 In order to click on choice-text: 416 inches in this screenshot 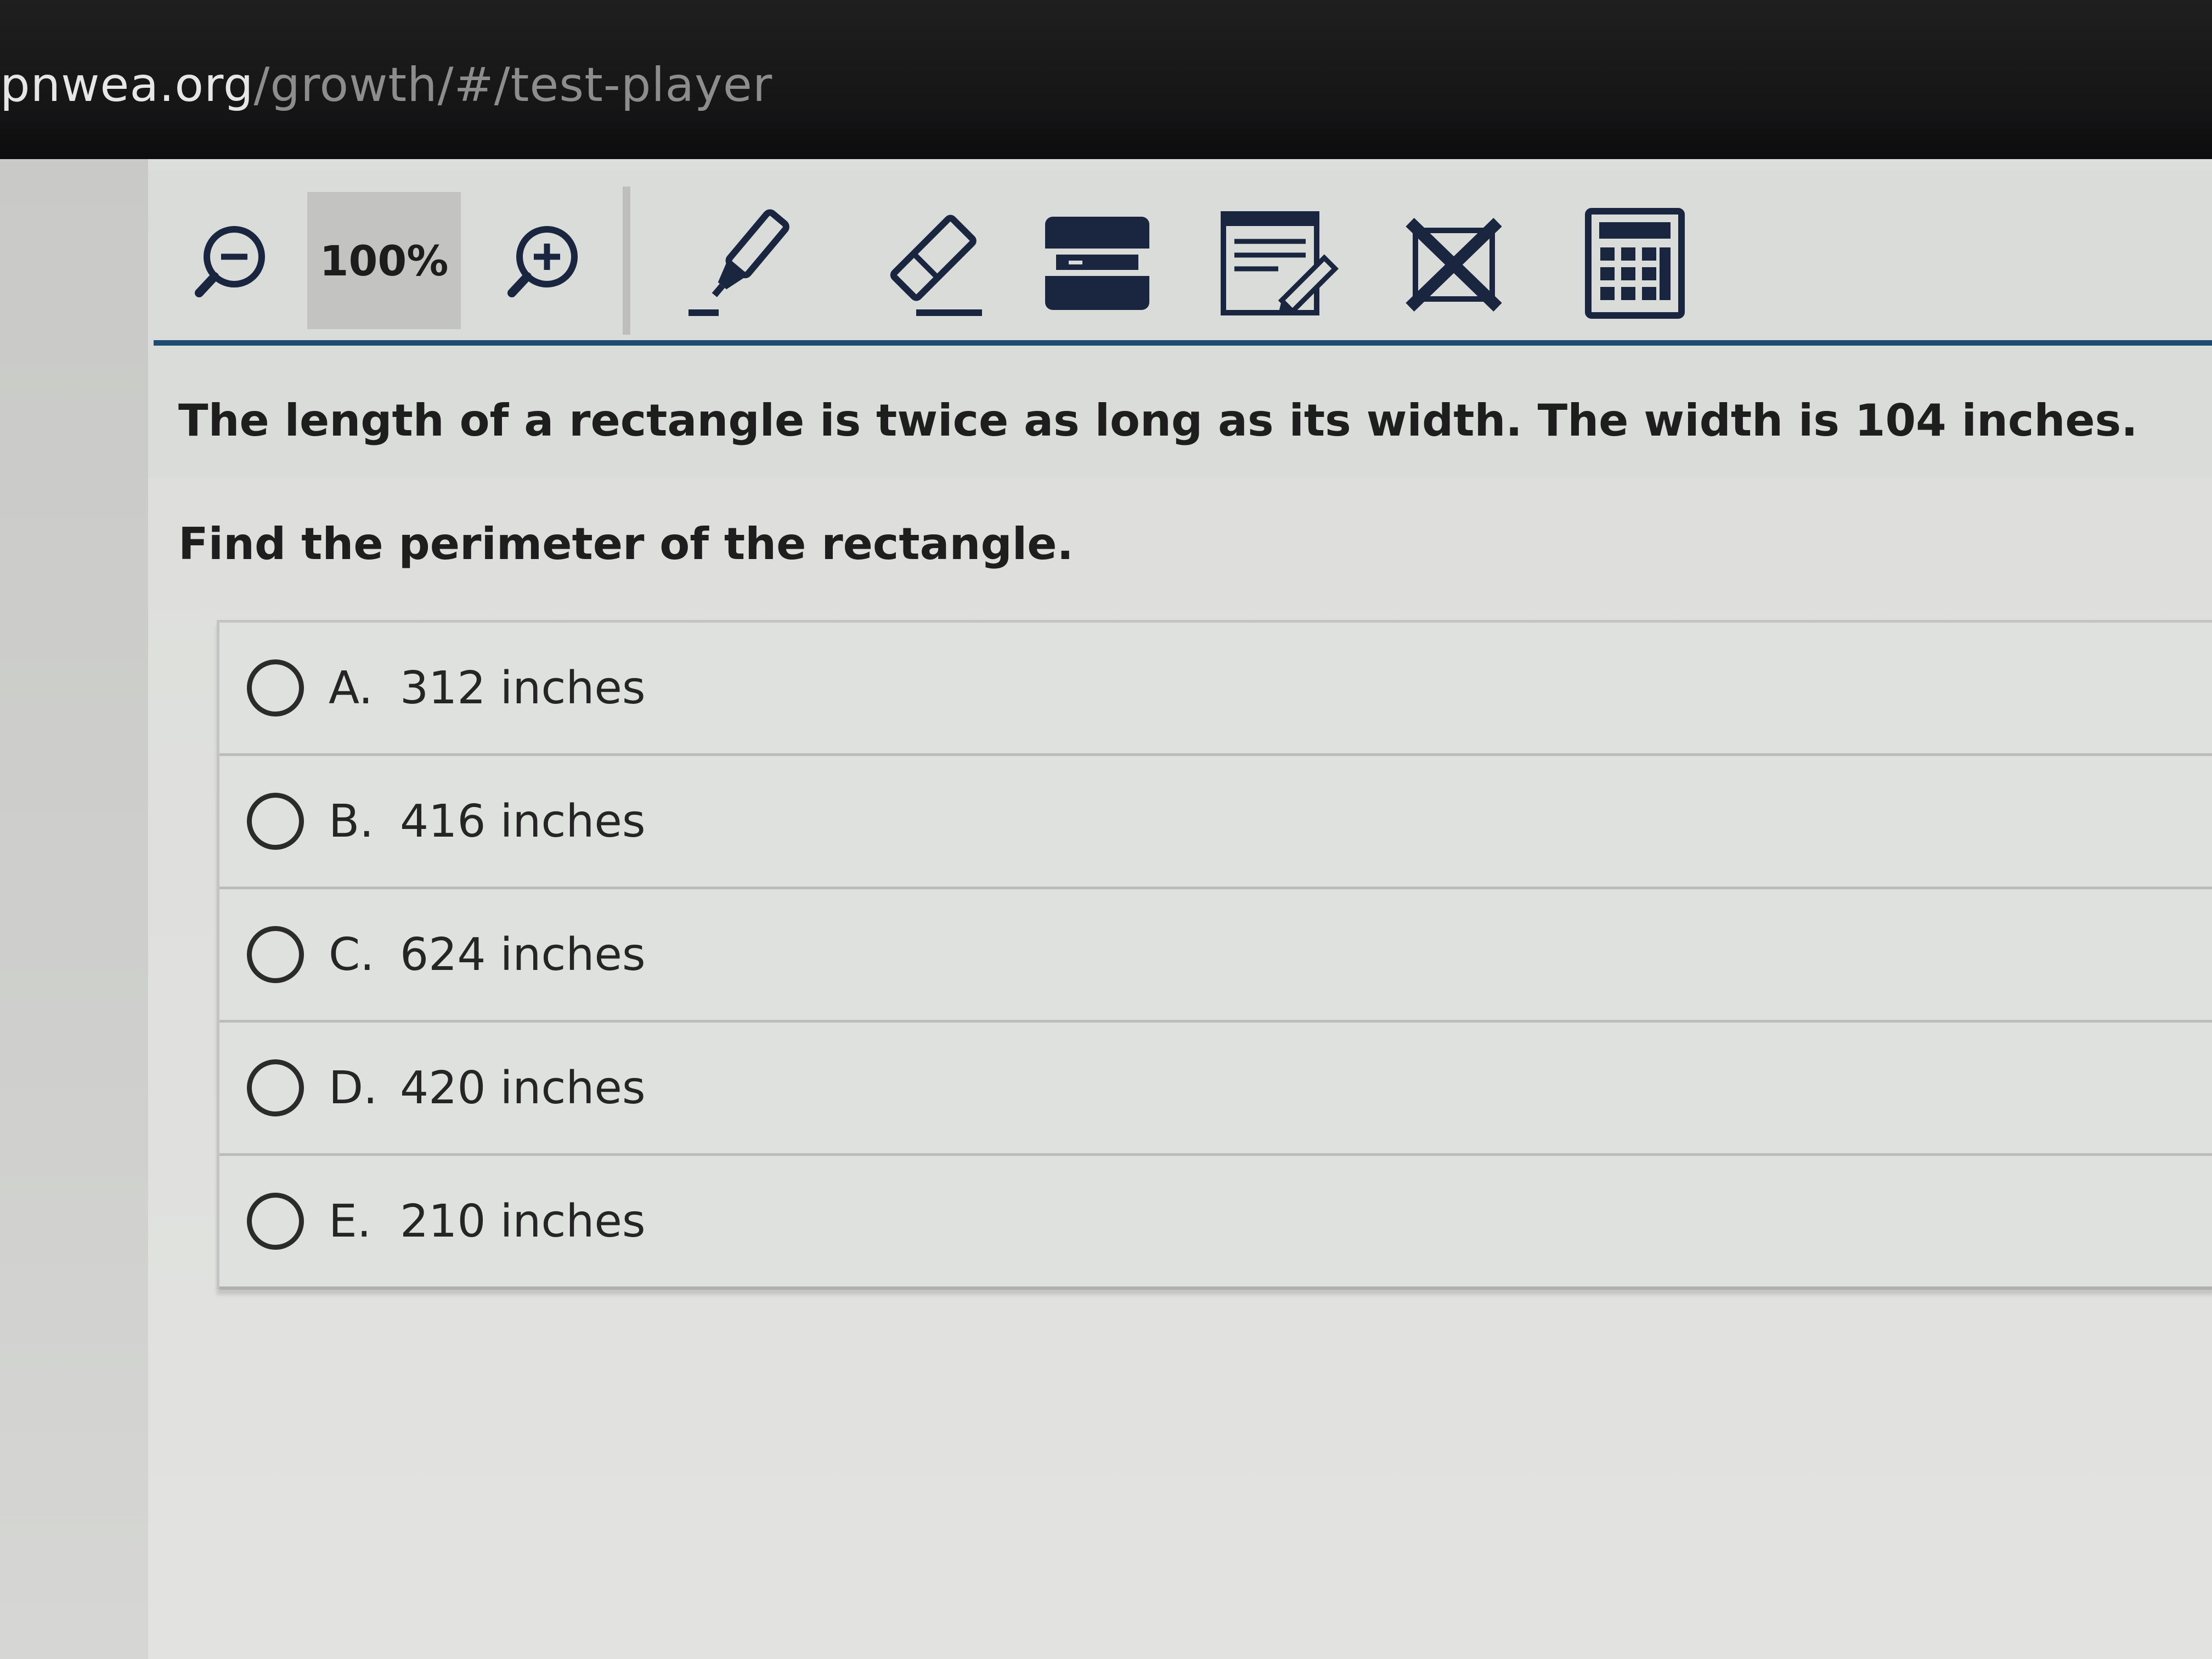, I will do `click(523, 821)`.